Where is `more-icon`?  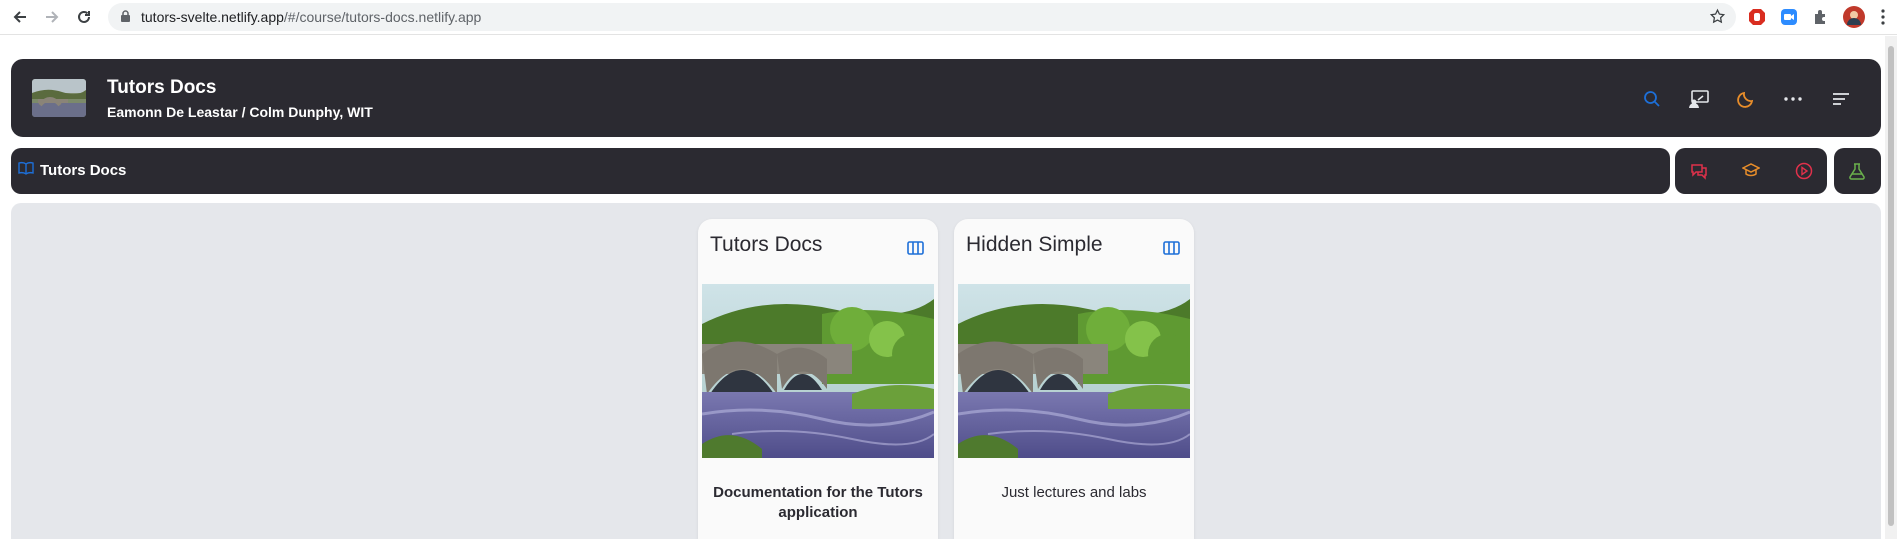 more-icon is located at coordinates (1793, 99).